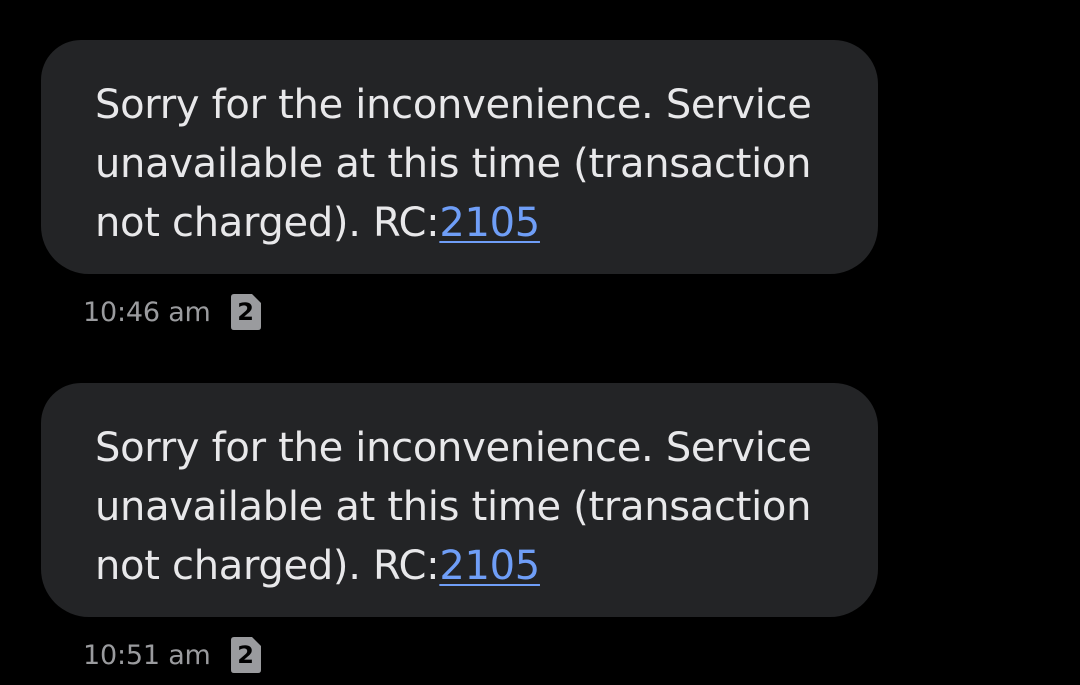 This screenshot has height=685, width=1080. What do you see at coordinates (147, 655) in the screenshot?
I see `message-timestamp: 10:51 am` at bounding box center [147, 655].